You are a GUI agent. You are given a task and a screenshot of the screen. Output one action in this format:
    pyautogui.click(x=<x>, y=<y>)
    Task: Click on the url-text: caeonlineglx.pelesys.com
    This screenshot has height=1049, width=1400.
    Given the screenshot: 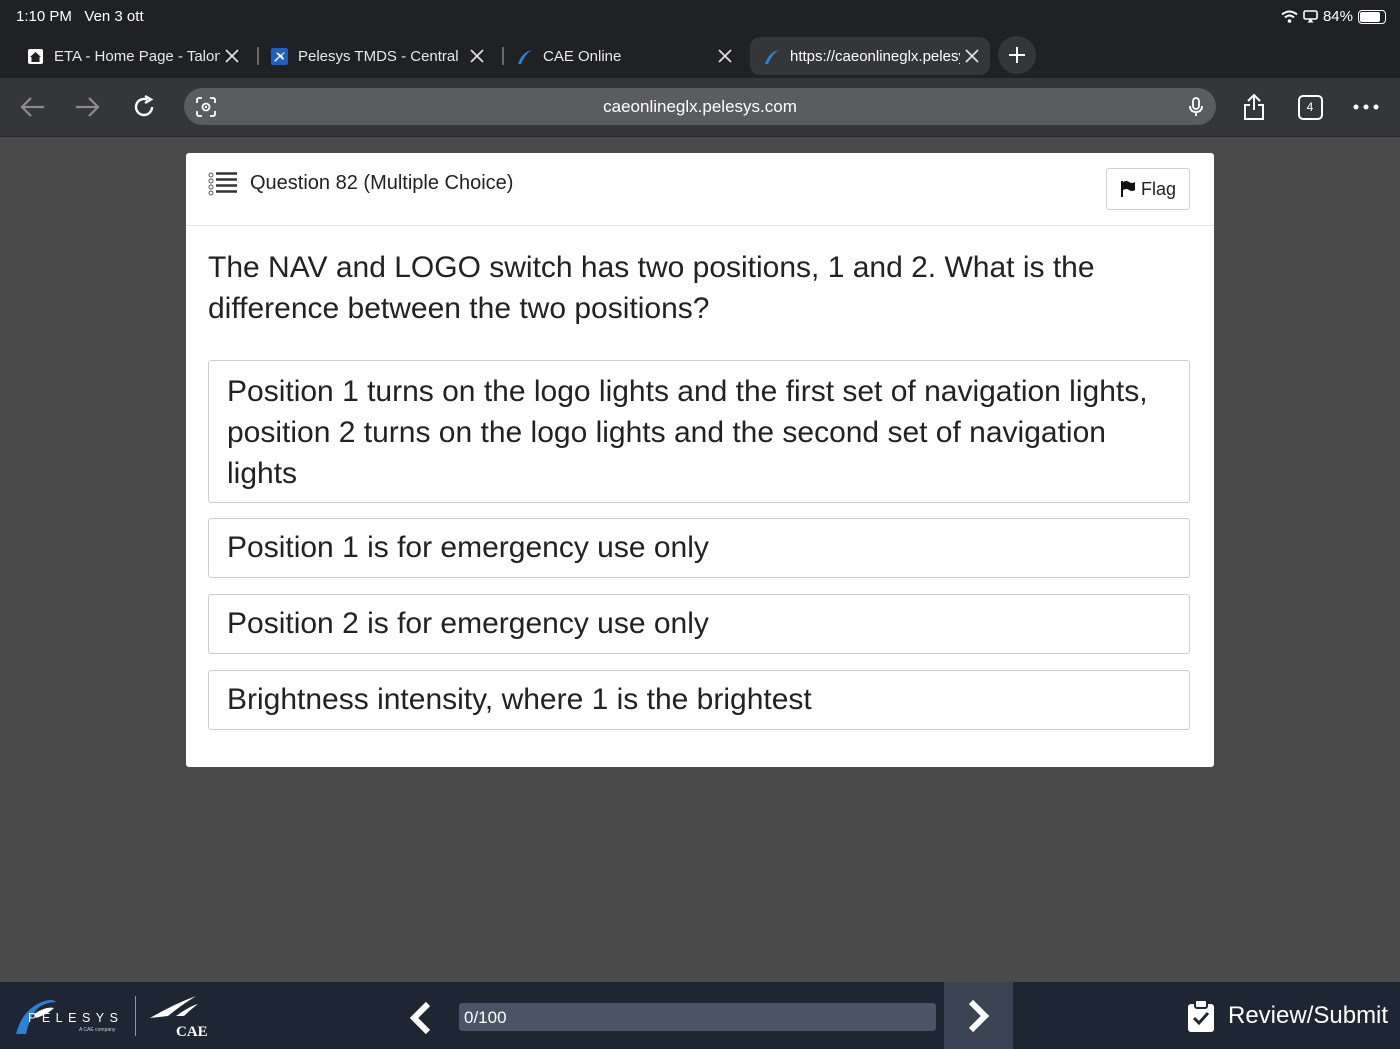 What is the action you would take?
    pyautogui.click(x=700, y=106)
    